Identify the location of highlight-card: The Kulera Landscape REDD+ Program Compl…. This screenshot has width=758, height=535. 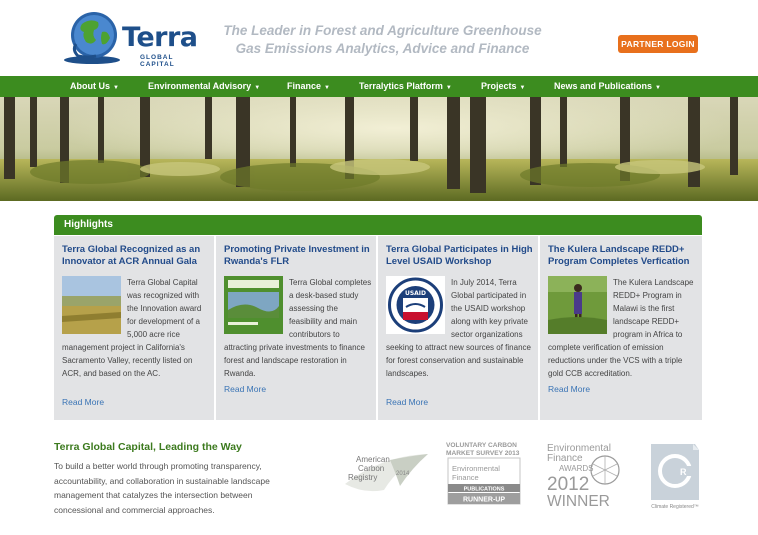
(621, 328).